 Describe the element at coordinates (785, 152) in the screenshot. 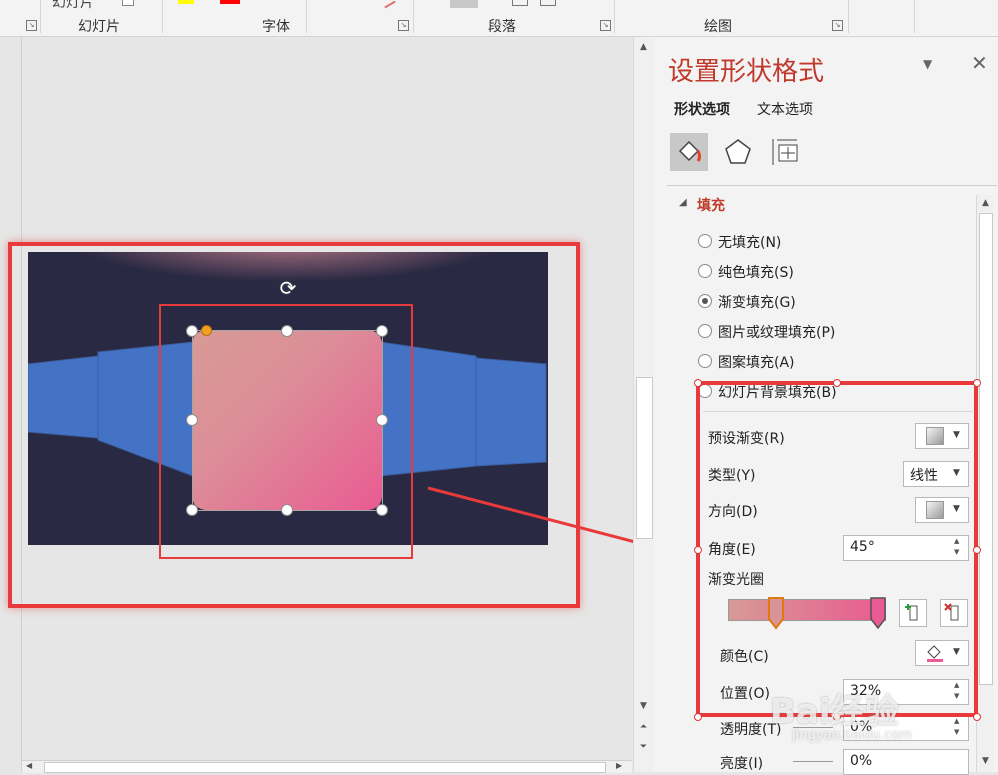

I see `size-properties-icon` at that location.